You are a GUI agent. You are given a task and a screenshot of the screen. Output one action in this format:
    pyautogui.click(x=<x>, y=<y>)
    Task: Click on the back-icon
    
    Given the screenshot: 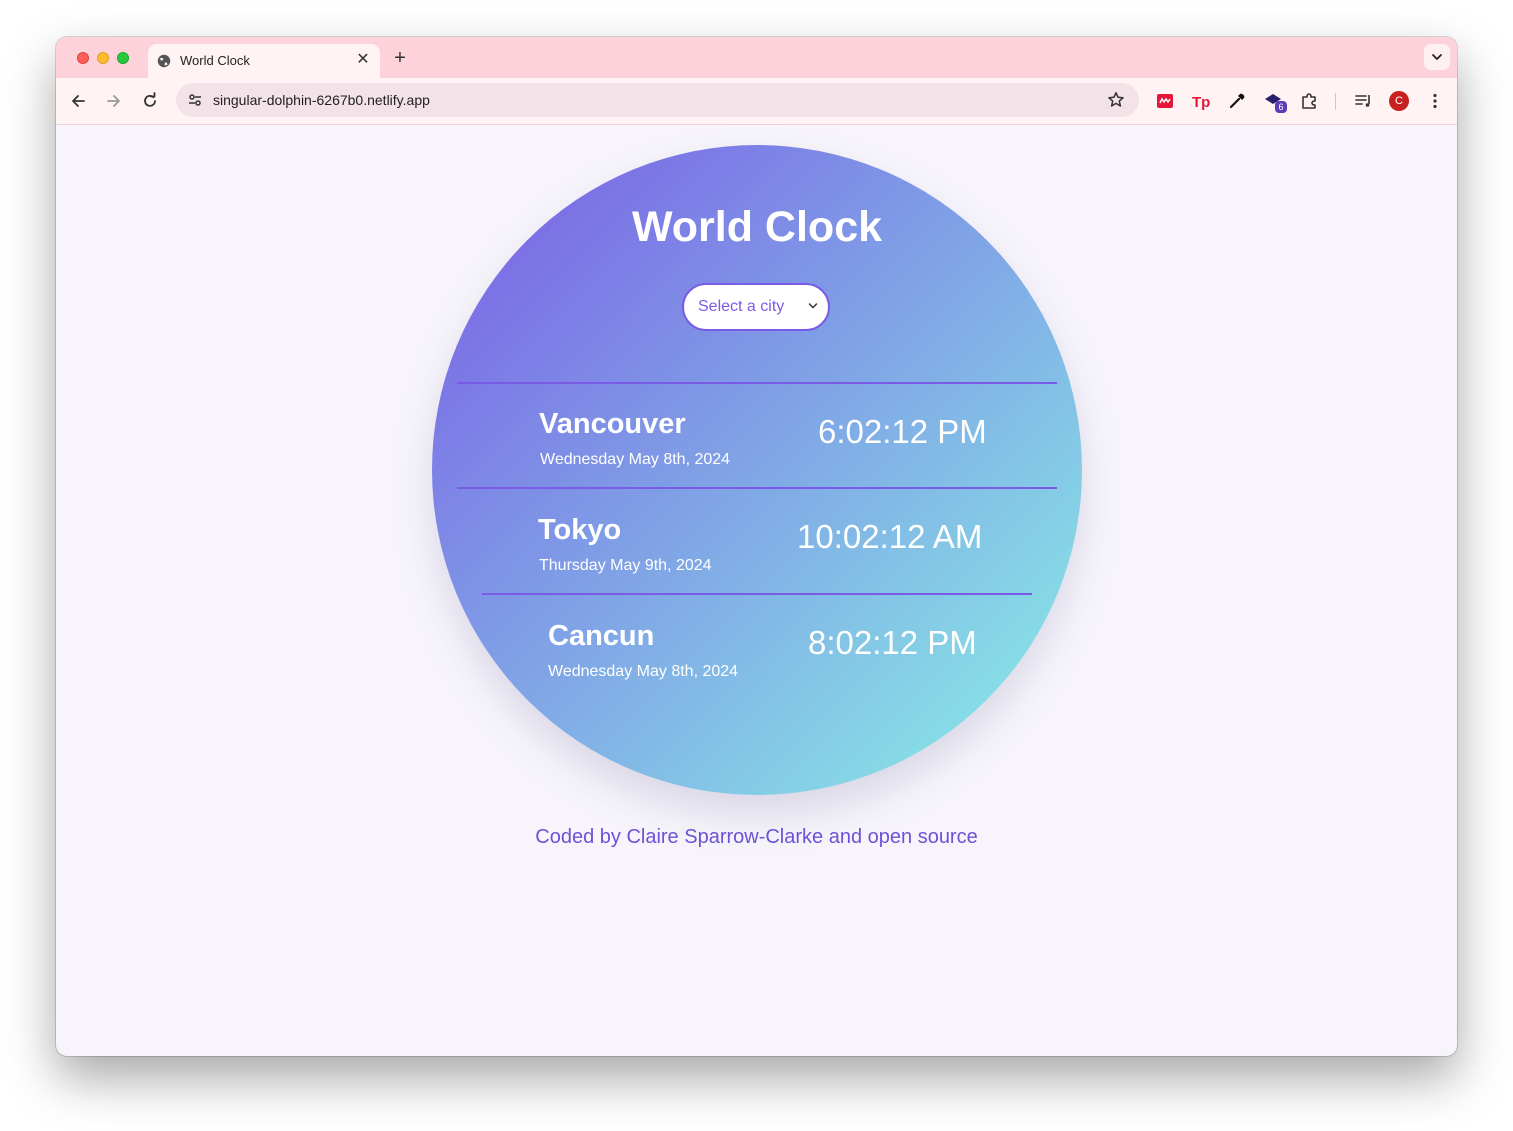 What is the action you would take?
    pyautogui.click(x=78, y=101)
    